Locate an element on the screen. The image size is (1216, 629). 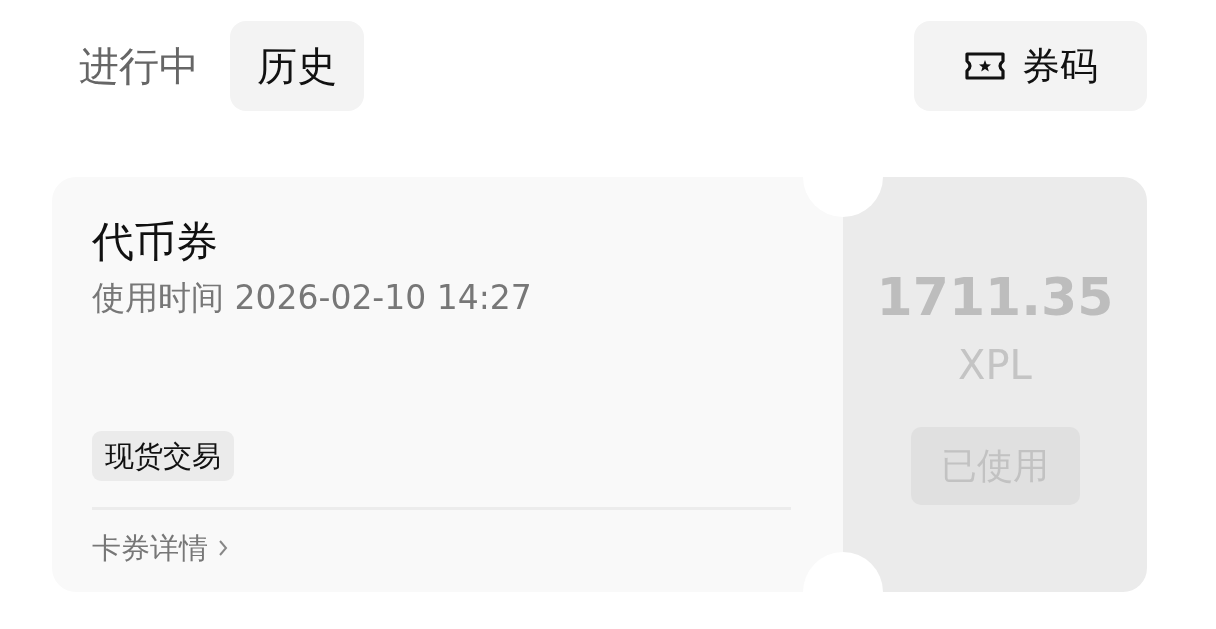
coupon-title: 代币券 is located at coordinates (155, 242).